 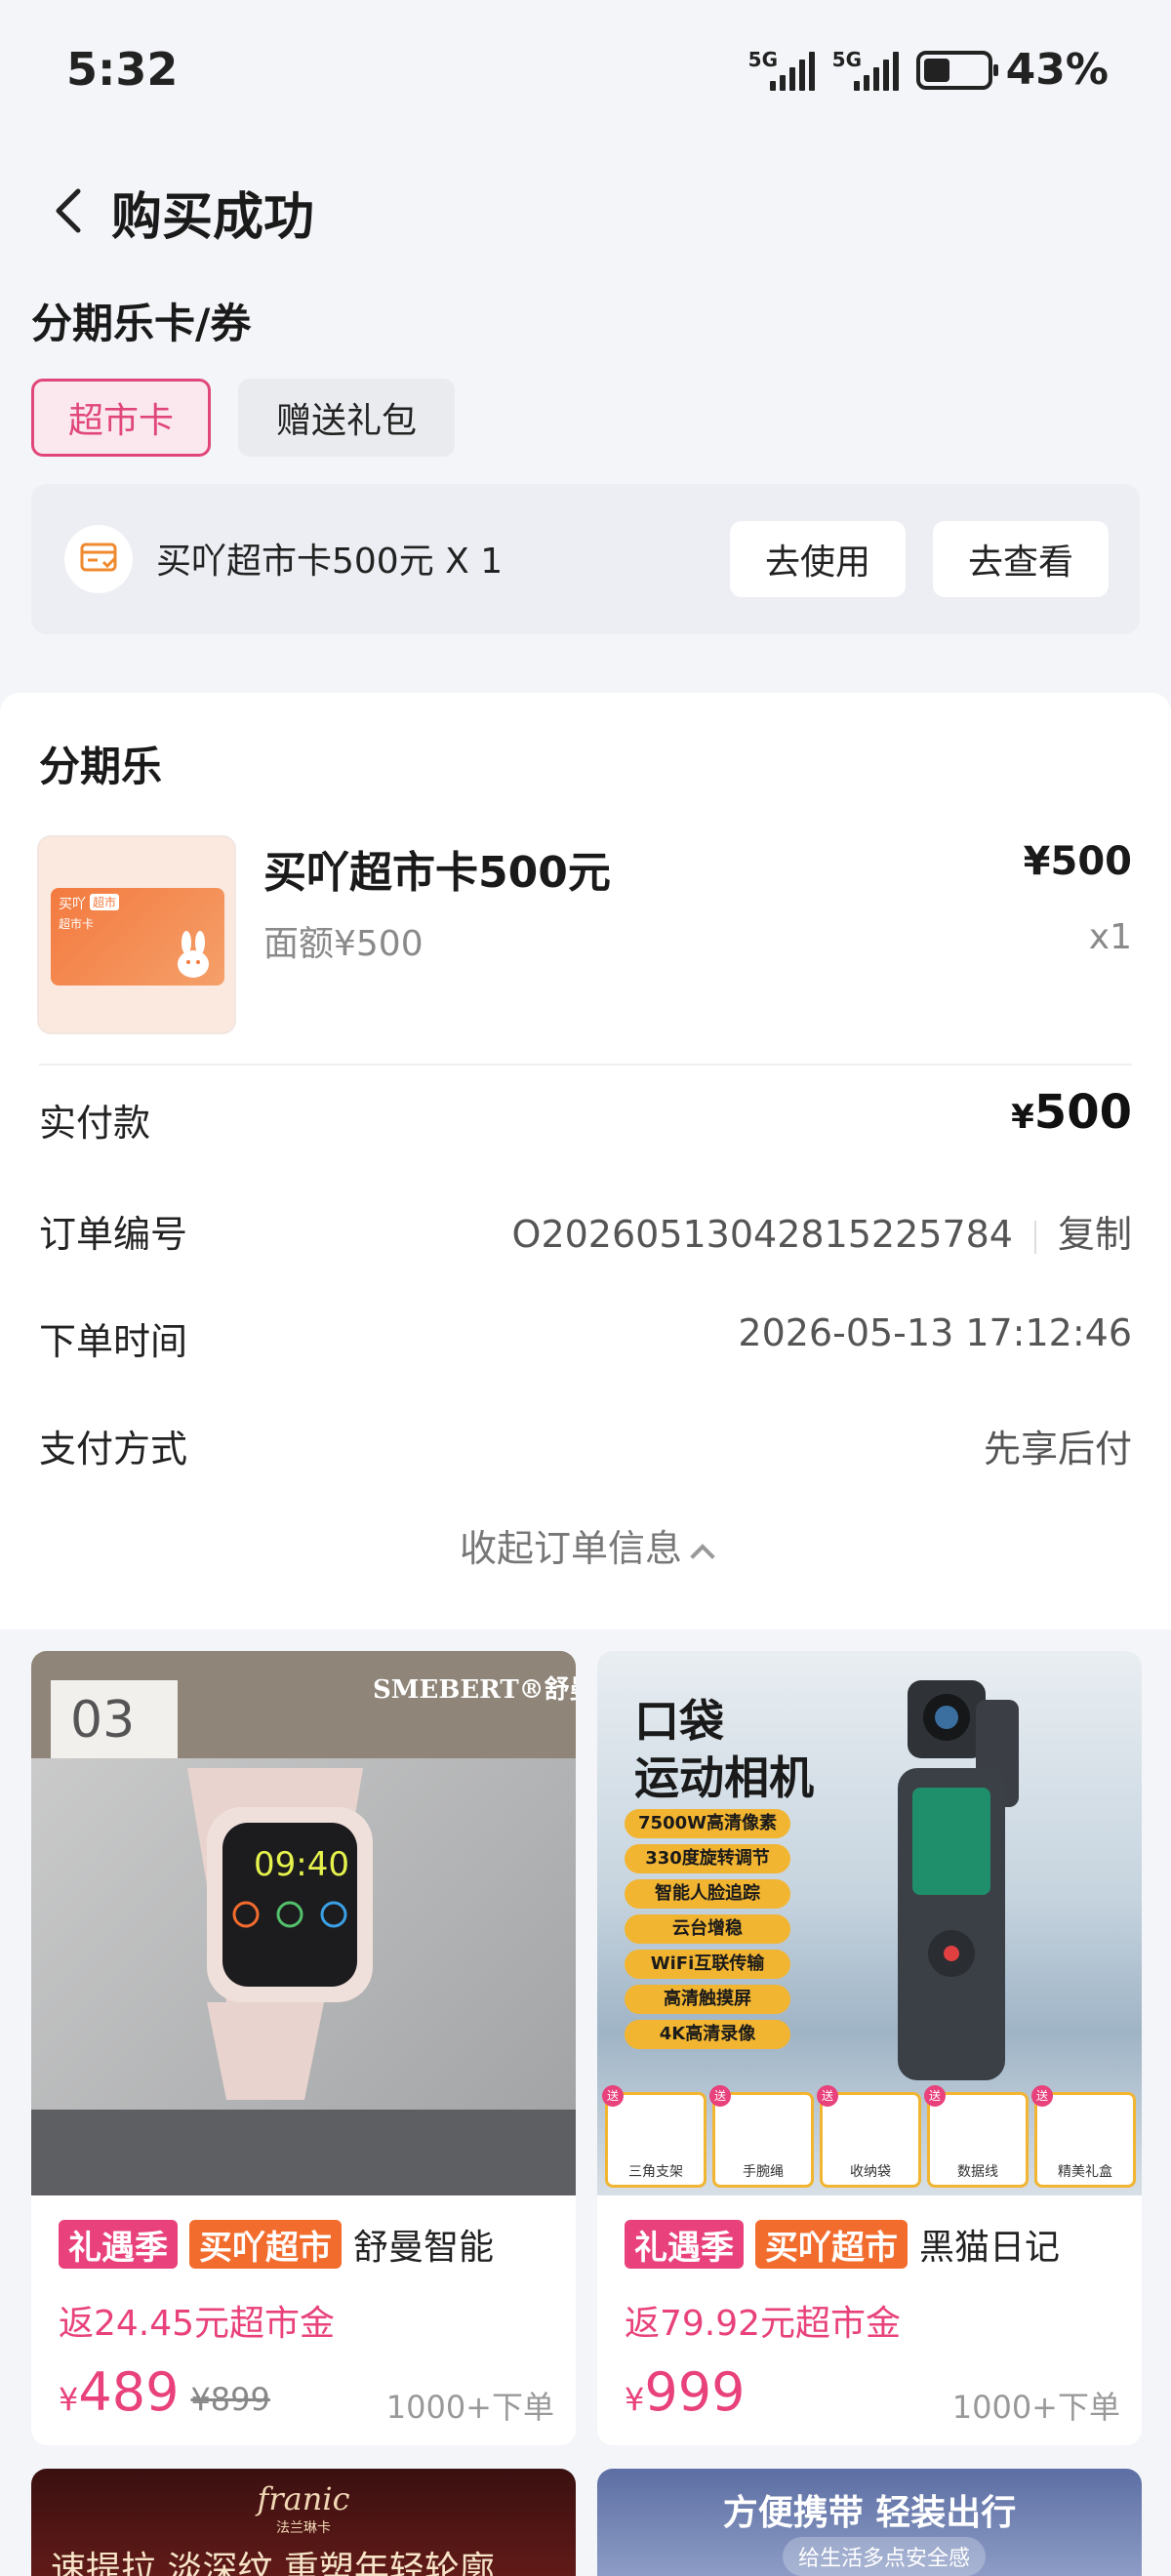 I want to click on payment-method-label: 支付方式, so click(x=113, y=1449).